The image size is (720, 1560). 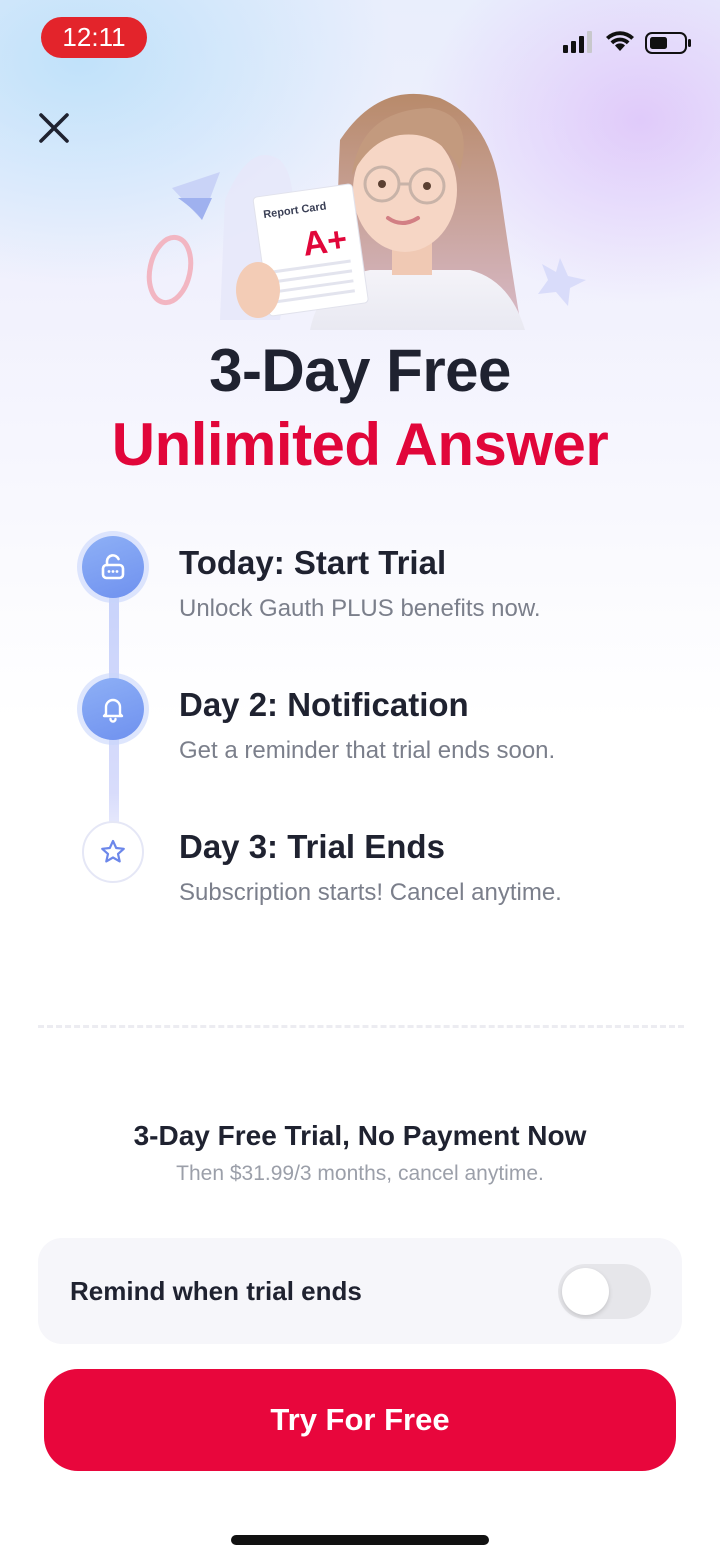 What do you see at coordinates (370, 892) in the screenshot?
I see `step-day3-description: Subscription starts! Cancel anytime.` at bounding box center [370, 892].